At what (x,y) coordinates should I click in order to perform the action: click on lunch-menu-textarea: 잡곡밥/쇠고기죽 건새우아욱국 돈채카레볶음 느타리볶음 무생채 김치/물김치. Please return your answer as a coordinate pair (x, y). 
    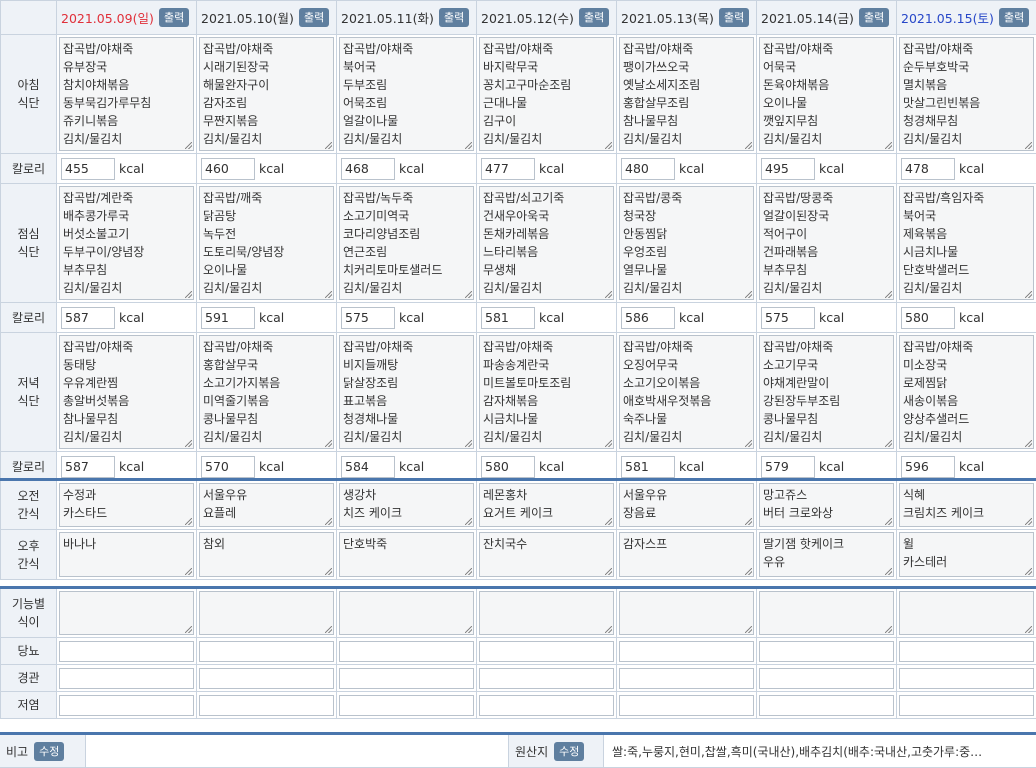
    Looking at the image, I should click on (546, 243).